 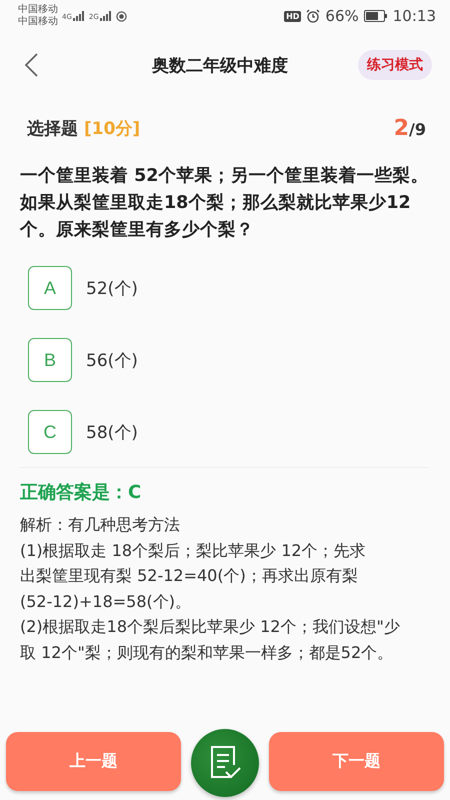 I want to click on question-type: 选择题, so click(x=52, y=129).